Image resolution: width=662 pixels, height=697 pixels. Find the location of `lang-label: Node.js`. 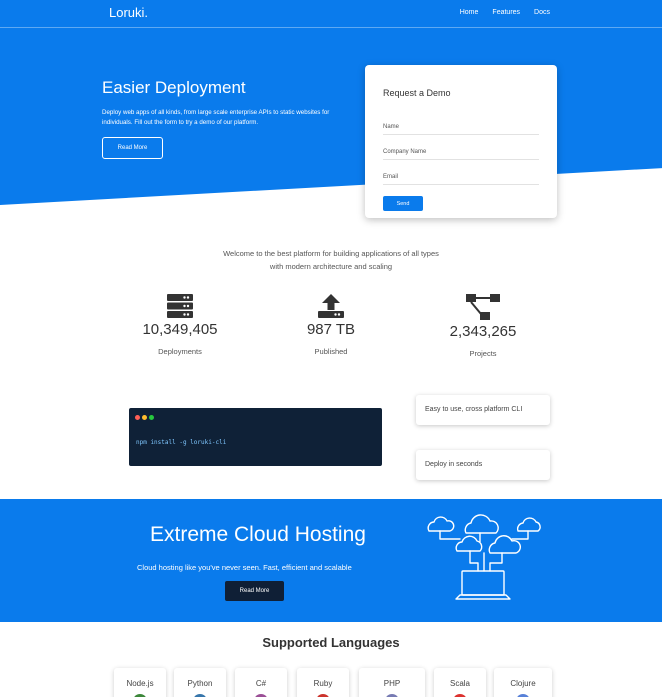

lang-label: Node.js is located at coordinates (140, 683).